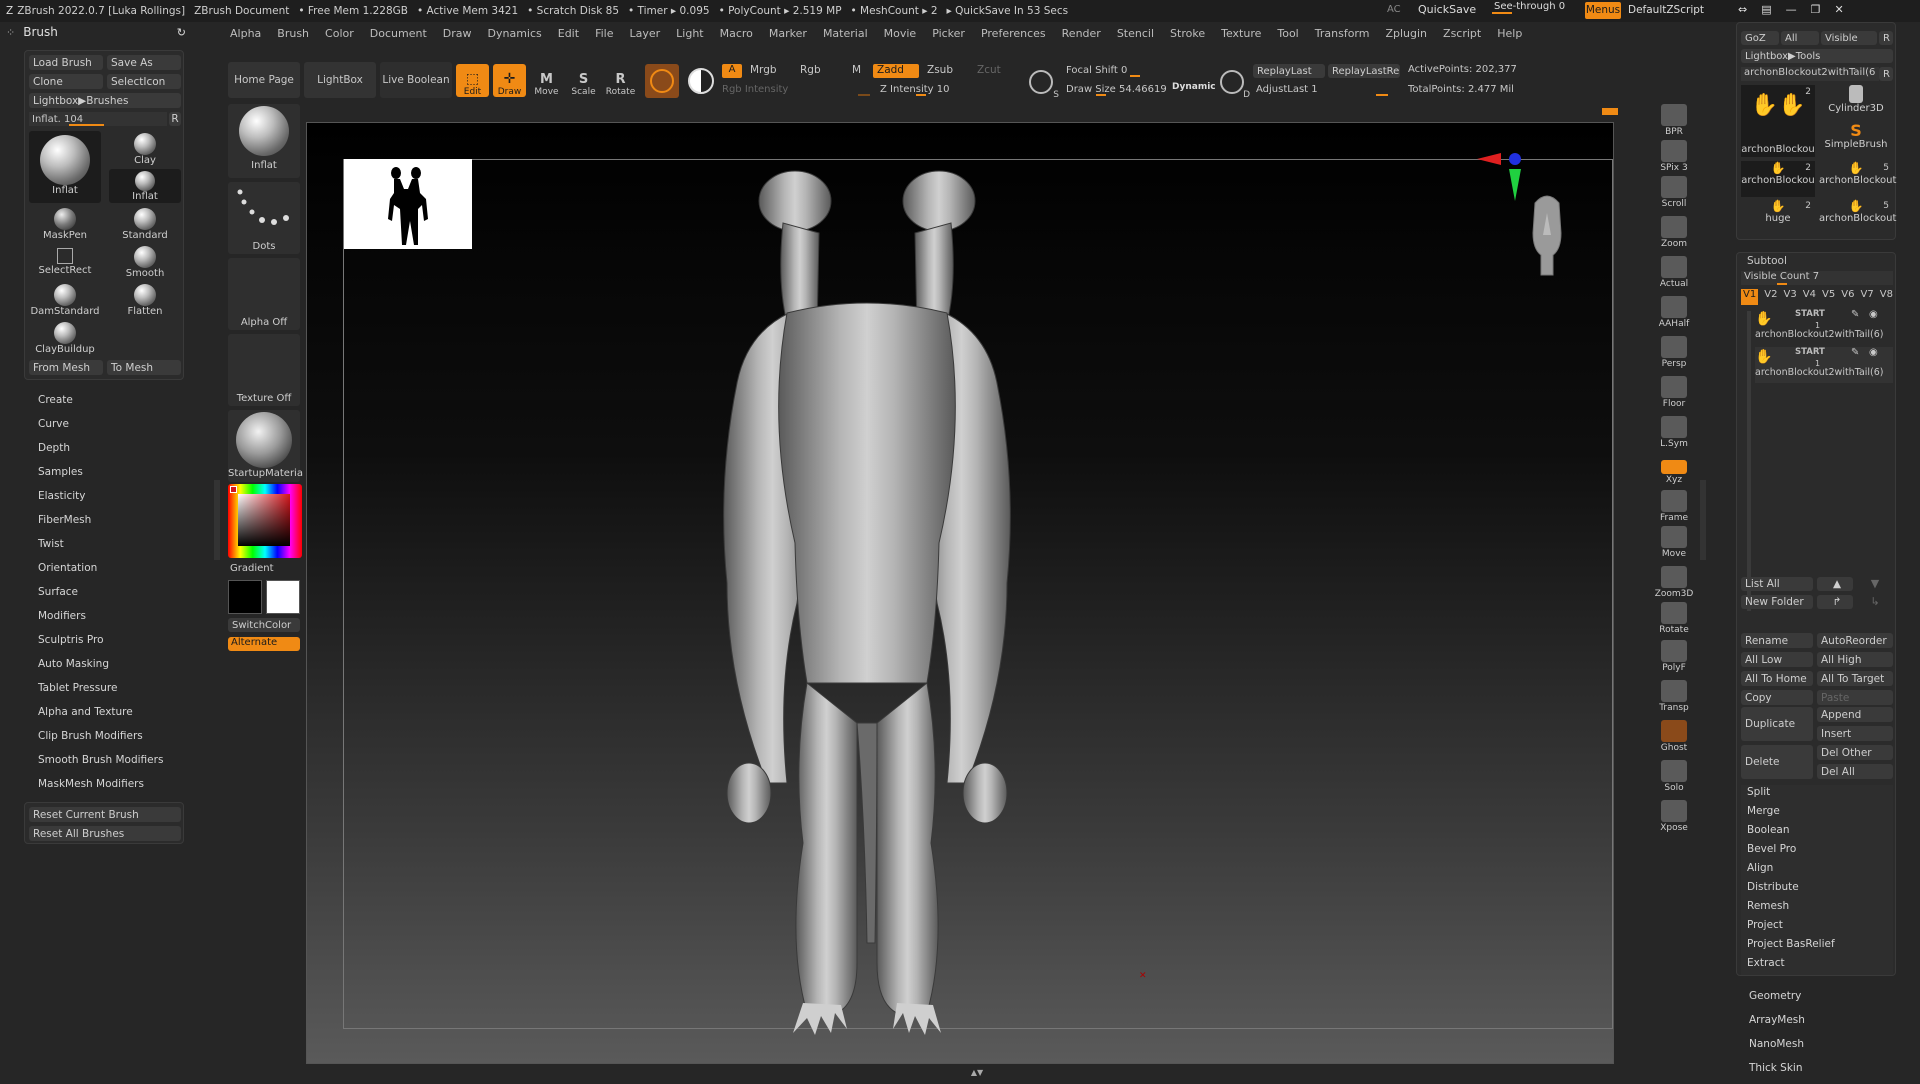 This screenshot has width=1920, height=1084. Describe the element at coordinates (1137, 70) in the screenshot. I see `focal-shift-slider: Focal Shift 0` at that location.